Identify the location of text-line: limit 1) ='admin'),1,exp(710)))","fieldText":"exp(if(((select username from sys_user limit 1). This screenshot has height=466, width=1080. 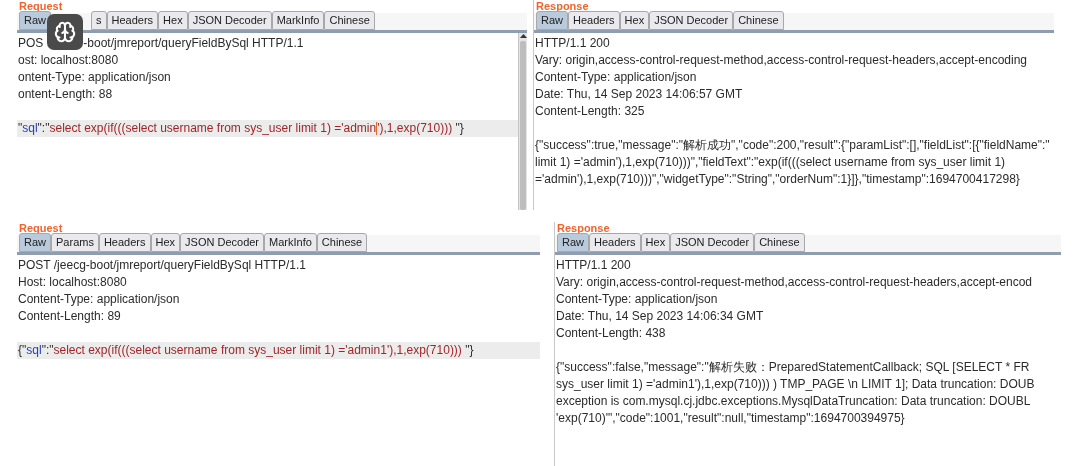
(770, 162).